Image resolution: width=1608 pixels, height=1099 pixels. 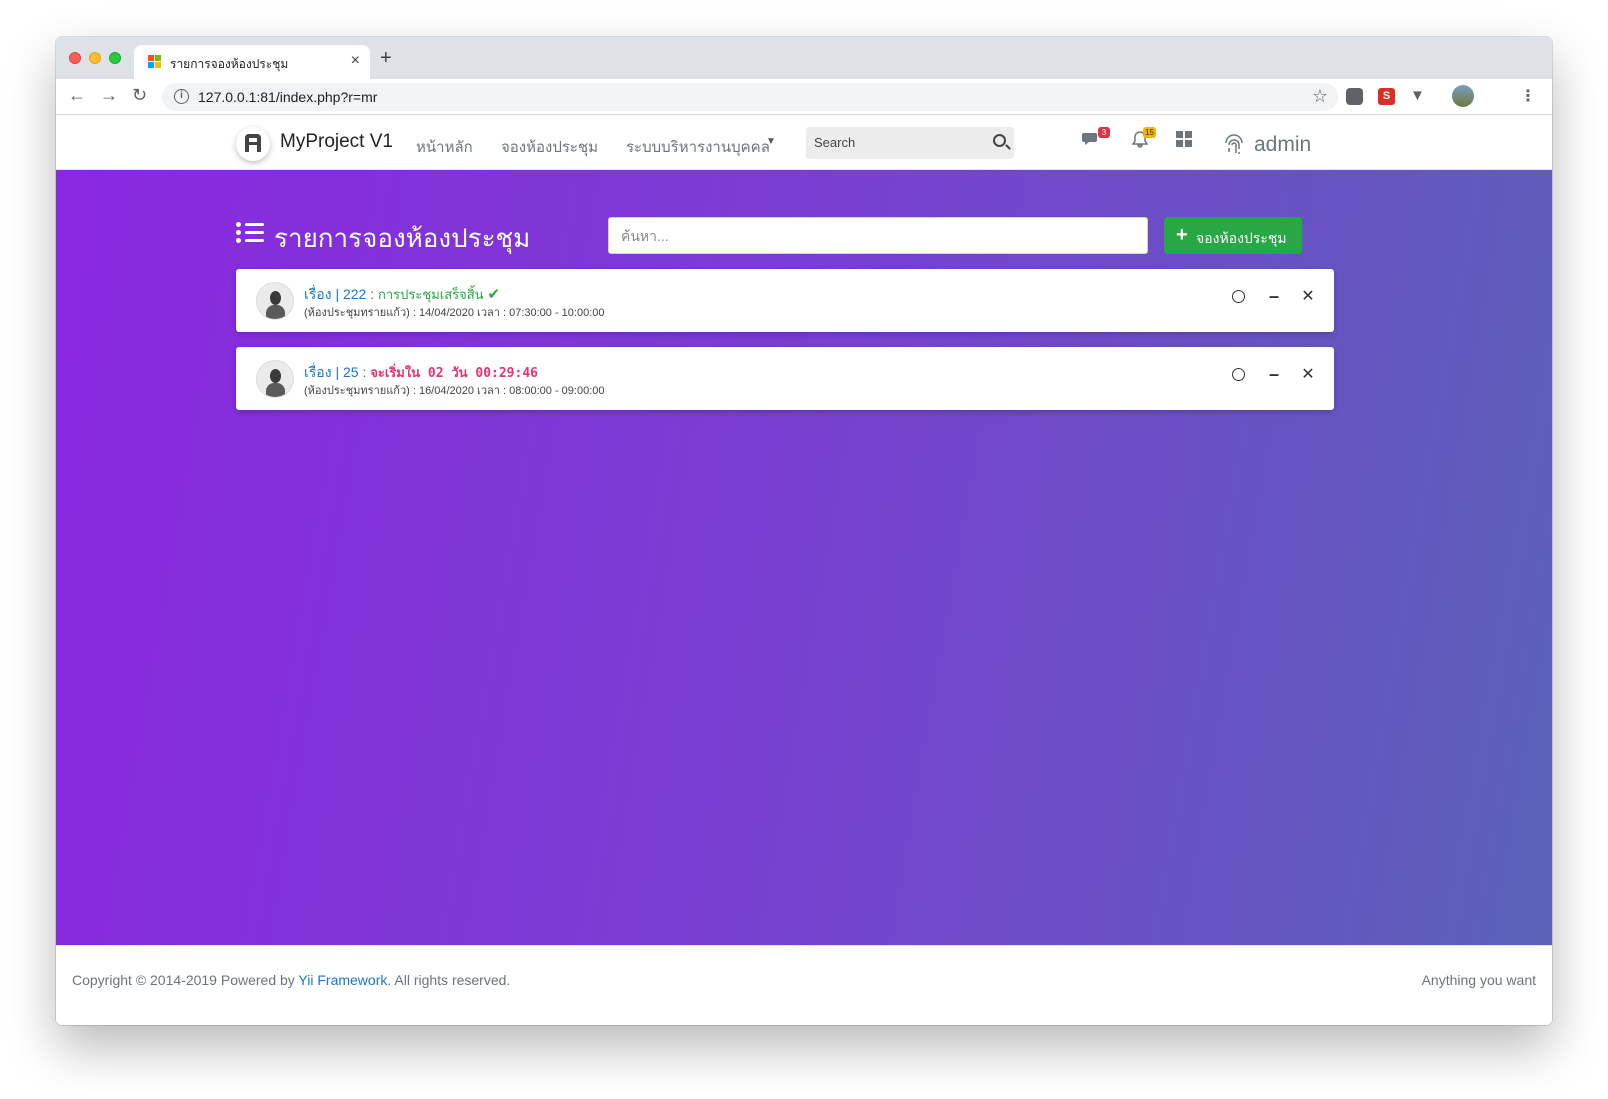 What do you see at coordinates (1354, 96) in the screenshot?
I see `extension-chat-icon` at bounding box center [1354, 96].